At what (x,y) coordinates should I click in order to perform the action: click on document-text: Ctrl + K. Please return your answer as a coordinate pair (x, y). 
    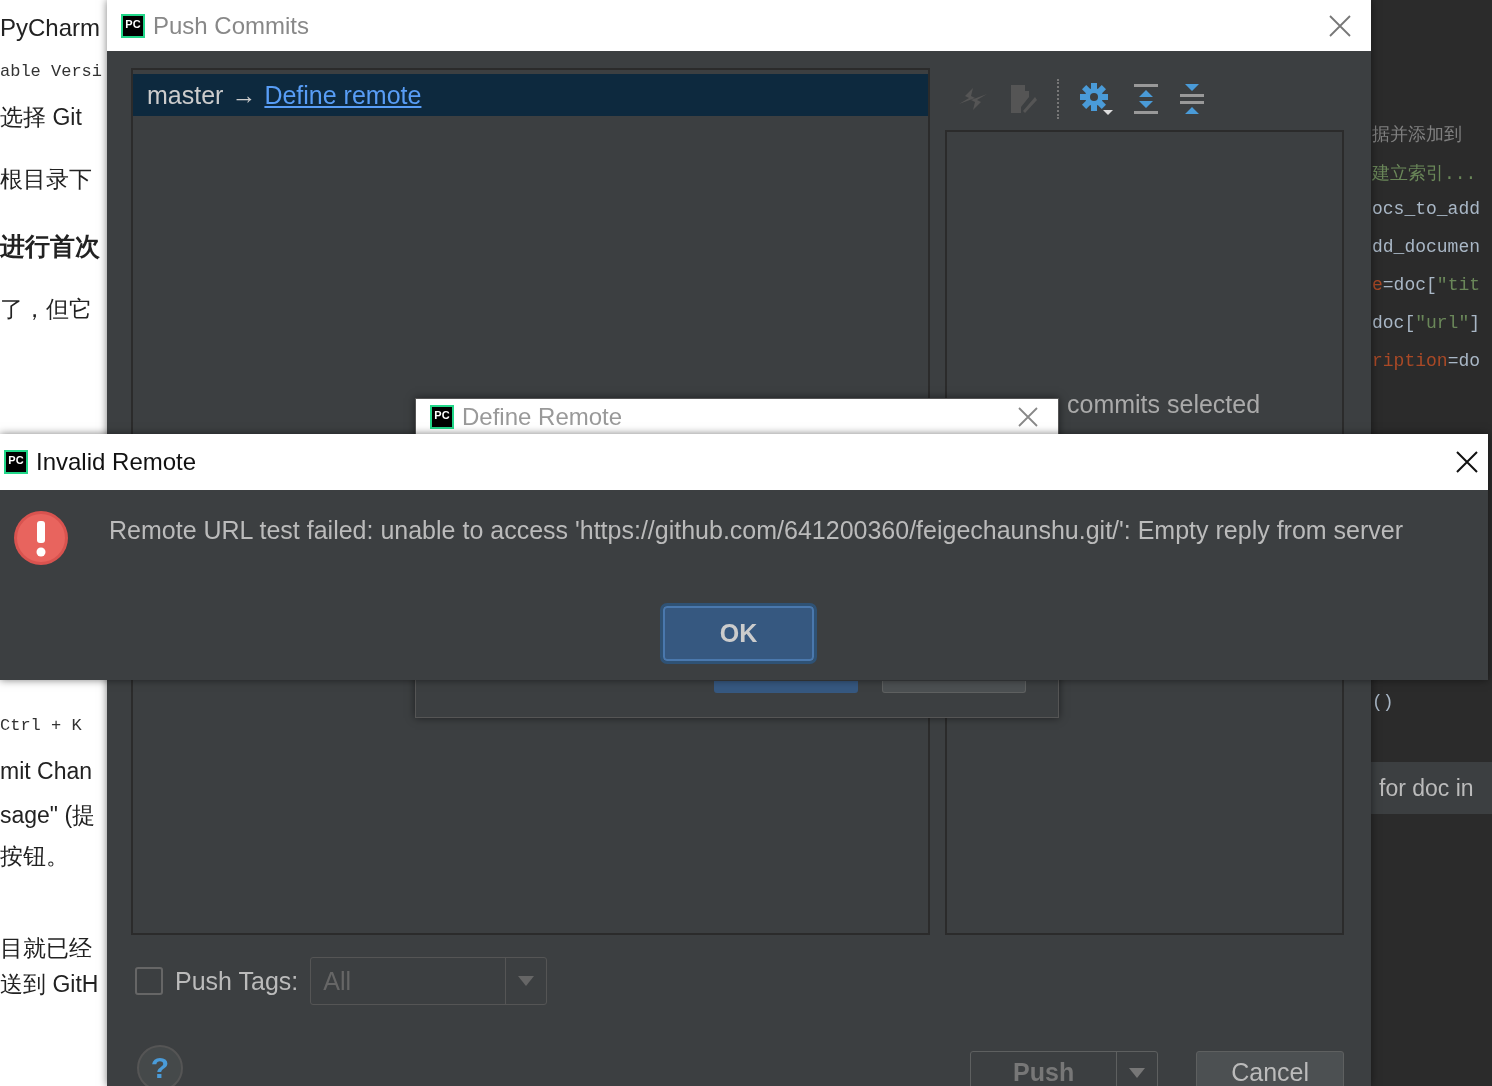
    Looking at the image, I should click on (41, 725).